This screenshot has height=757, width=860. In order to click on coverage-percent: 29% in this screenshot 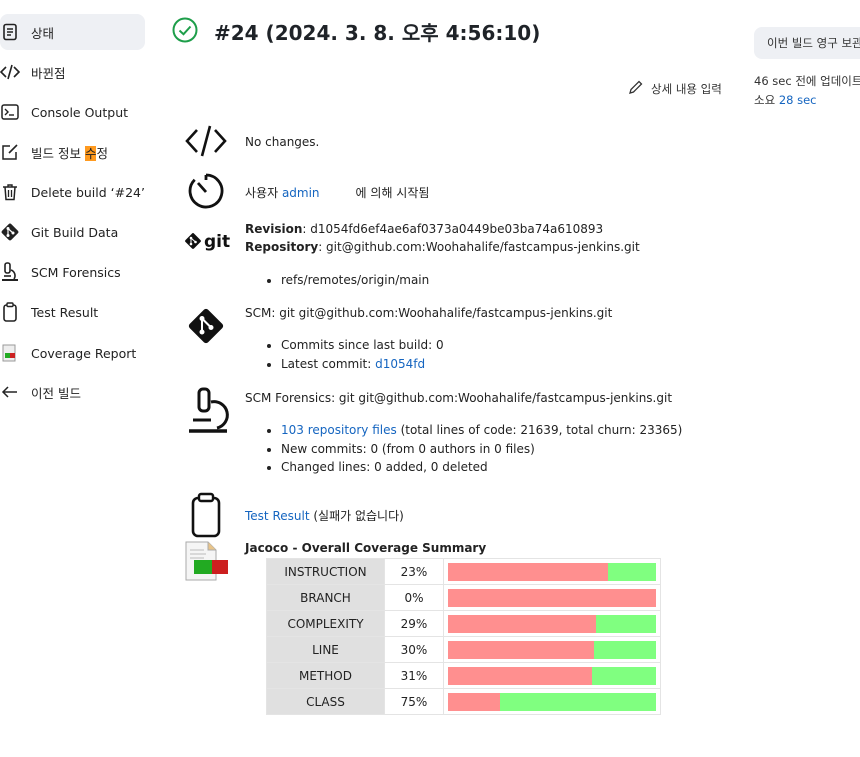, I will do `click(414, 623)`.